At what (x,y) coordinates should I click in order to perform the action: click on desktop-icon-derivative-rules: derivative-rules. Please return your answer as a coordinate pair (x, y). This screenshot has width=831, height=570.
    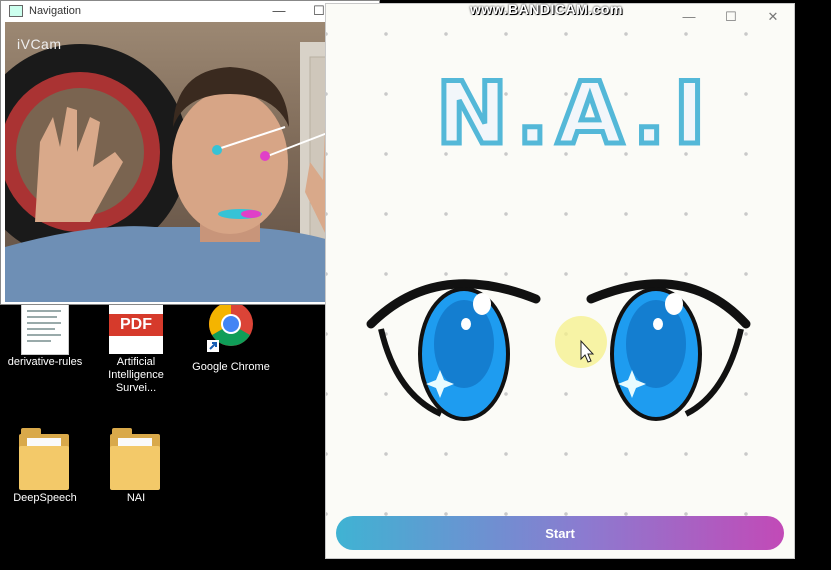
    Looking at the image, I should click on (45, 335).